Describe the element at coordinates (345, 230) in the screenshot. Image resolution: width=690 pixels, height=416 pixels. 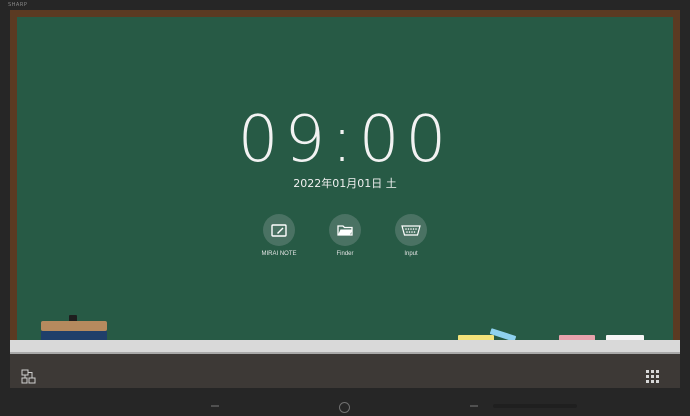
I see `folder-icon` at that location.